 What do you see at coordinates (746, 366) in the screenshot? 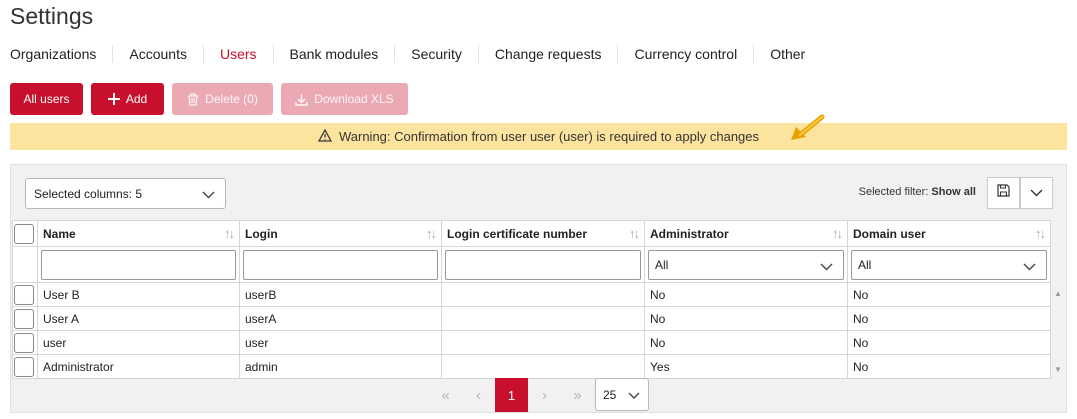
I see `cell-administrator: Yes` at bounding box center [746, 366].